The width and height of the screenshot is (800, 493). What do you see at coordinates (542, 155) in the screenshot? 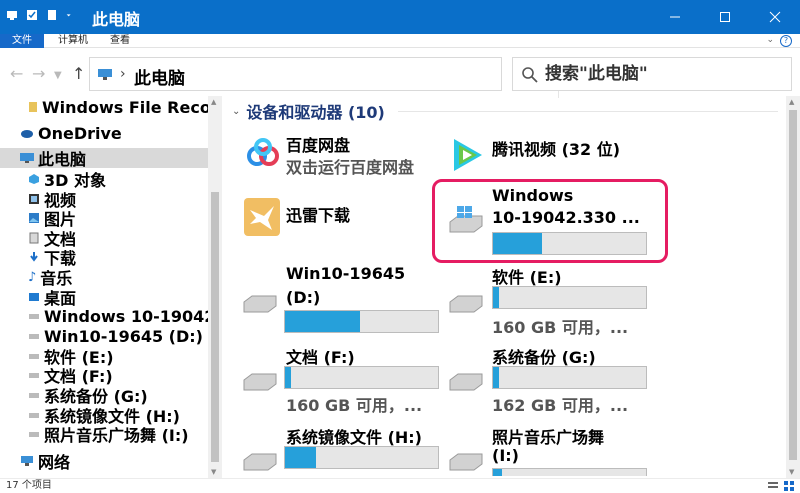
I see `app-tile-tencent-video: 腾讯视频 (32 位)` at bounding box center [542, 155].